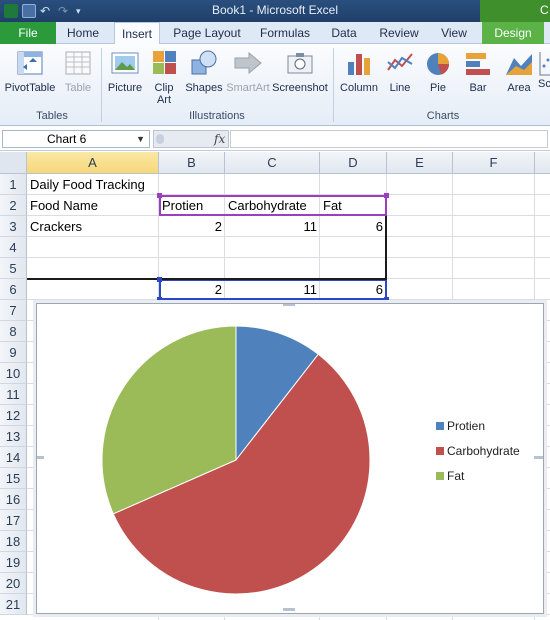 The height and width of the screenshot is (620, 550). What do you see at coordinates (400, 63) in the screenshot?
I see `line-chart-icon` at bounding box center [400, 63].